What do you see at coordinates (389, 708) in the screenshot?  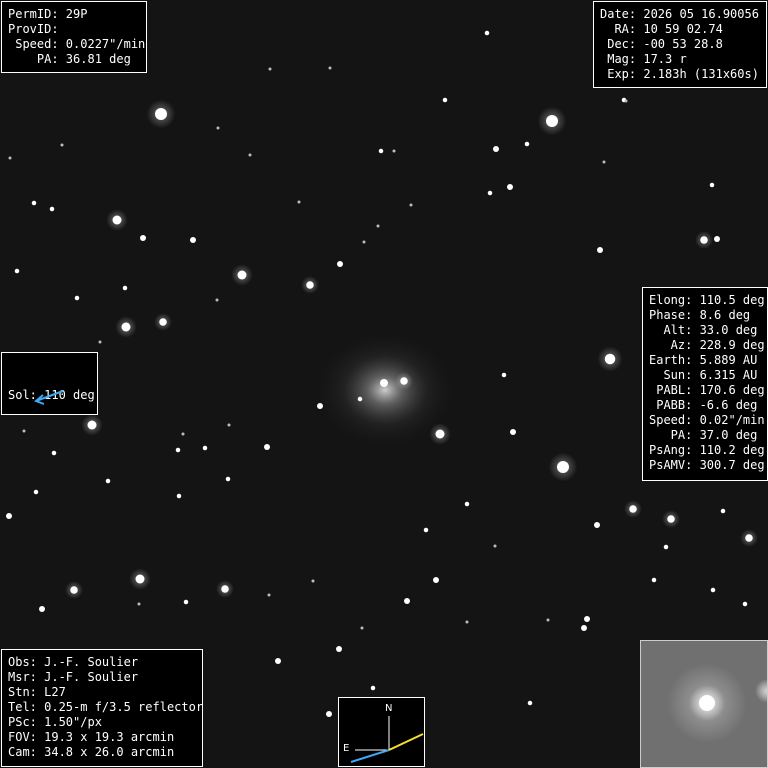 I see `north-label: N` at bounding box center [389, 708].